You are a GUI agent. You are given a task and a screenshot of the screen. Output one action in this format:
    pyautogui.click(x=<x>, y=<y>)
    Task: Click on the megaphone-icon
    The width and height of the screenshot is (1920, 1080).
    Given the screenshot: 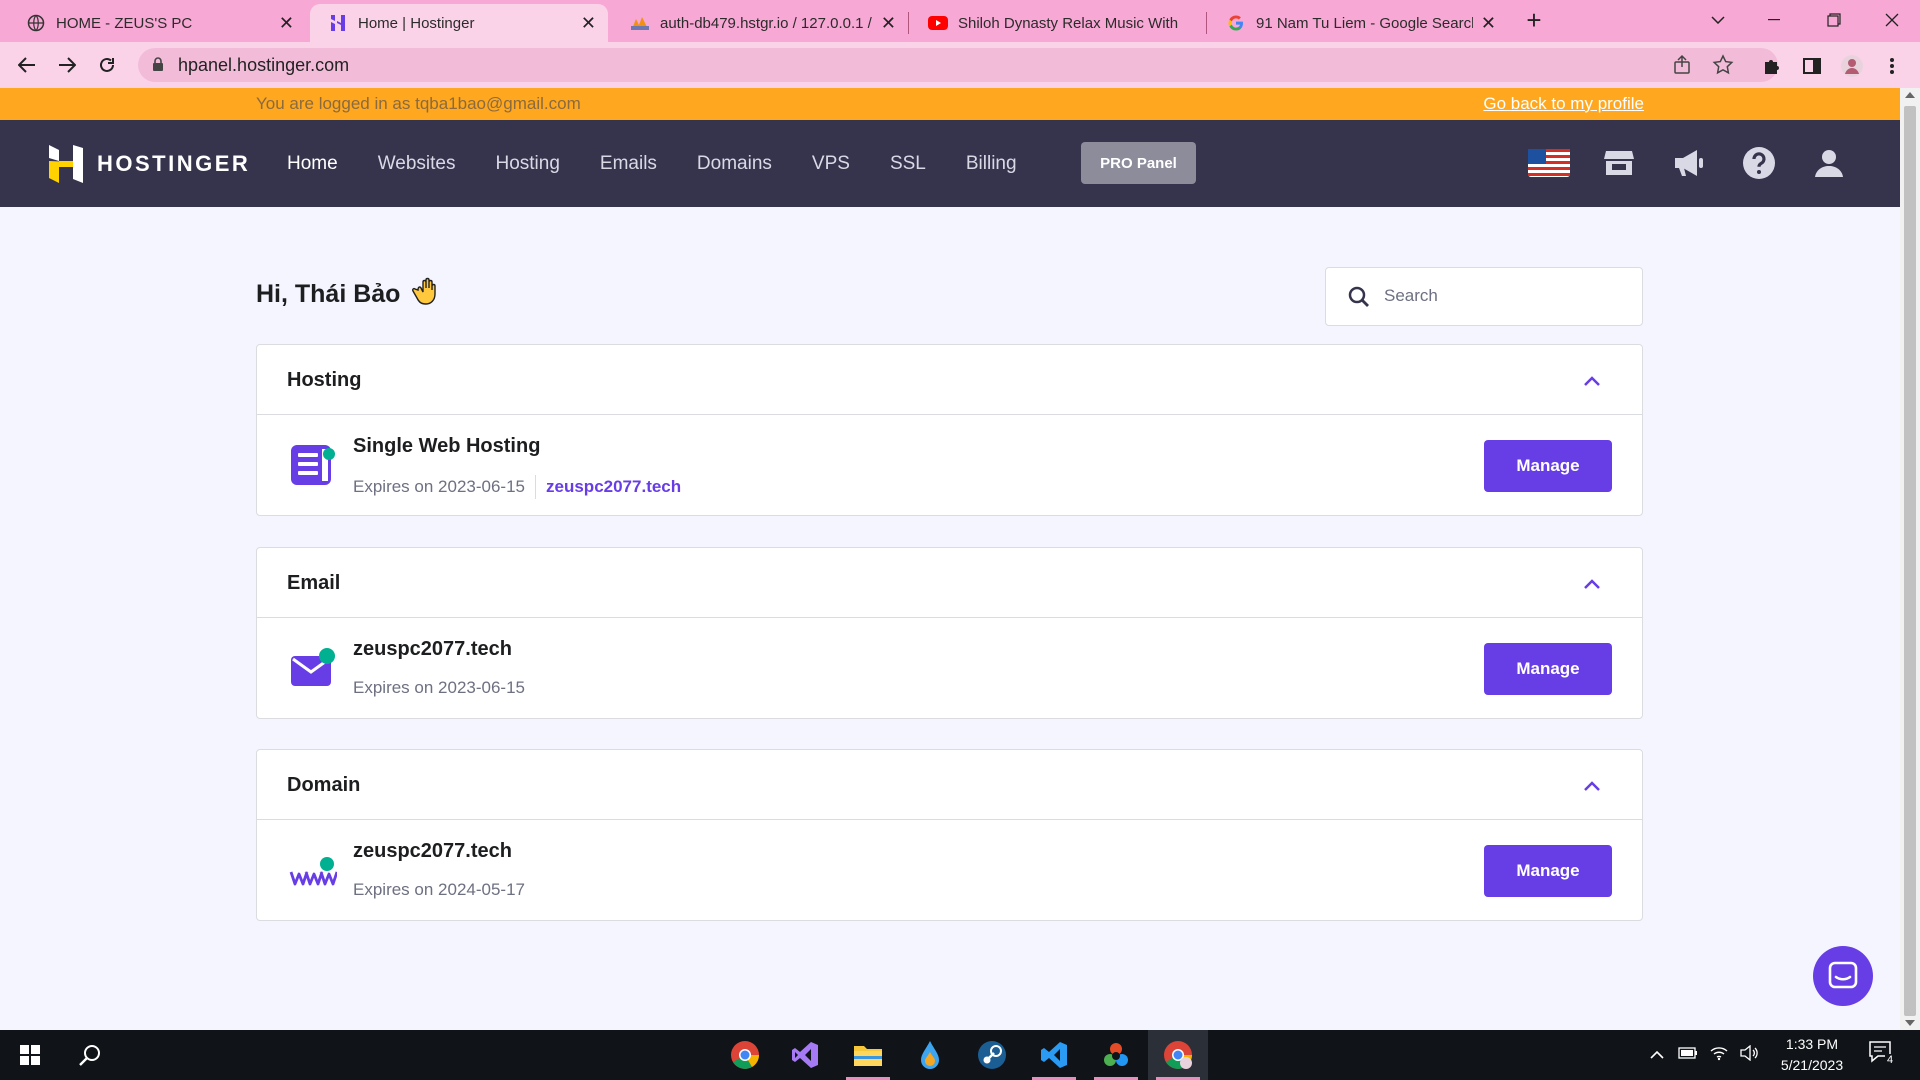 What is the action you would take?
    pyautogui.click(x=1689, y=163)
    